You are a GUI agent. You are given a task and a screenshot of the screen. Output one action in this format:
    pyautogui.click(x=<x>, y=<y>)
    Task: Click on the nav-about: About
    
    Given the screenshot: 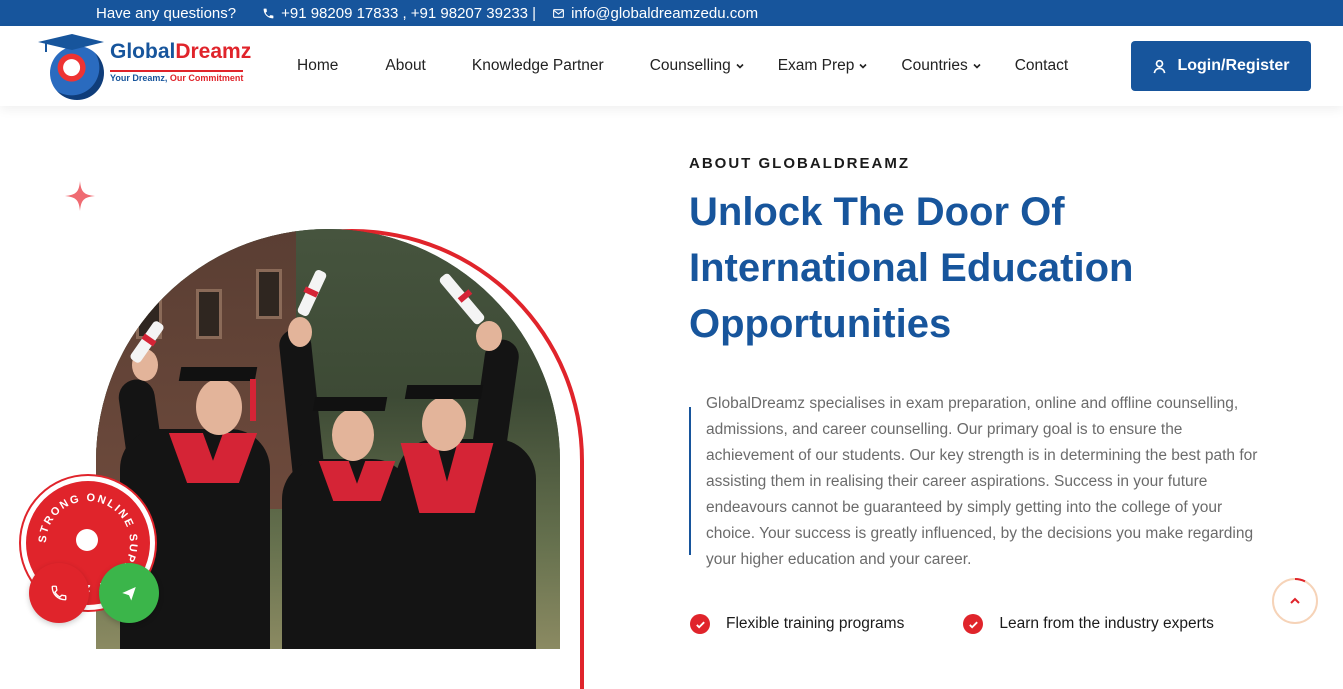 What is the action you would take?
    pyautogui.click(x=405, y=66)
    